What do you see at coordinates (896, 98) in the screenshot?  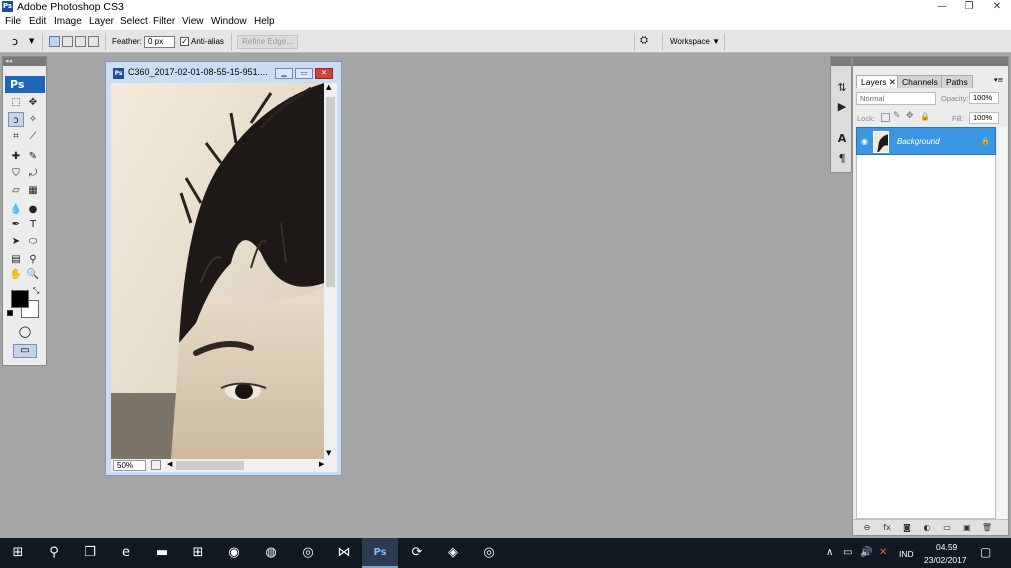 I see `blend-mode-select: Normal` at bounding box center [896, 98].